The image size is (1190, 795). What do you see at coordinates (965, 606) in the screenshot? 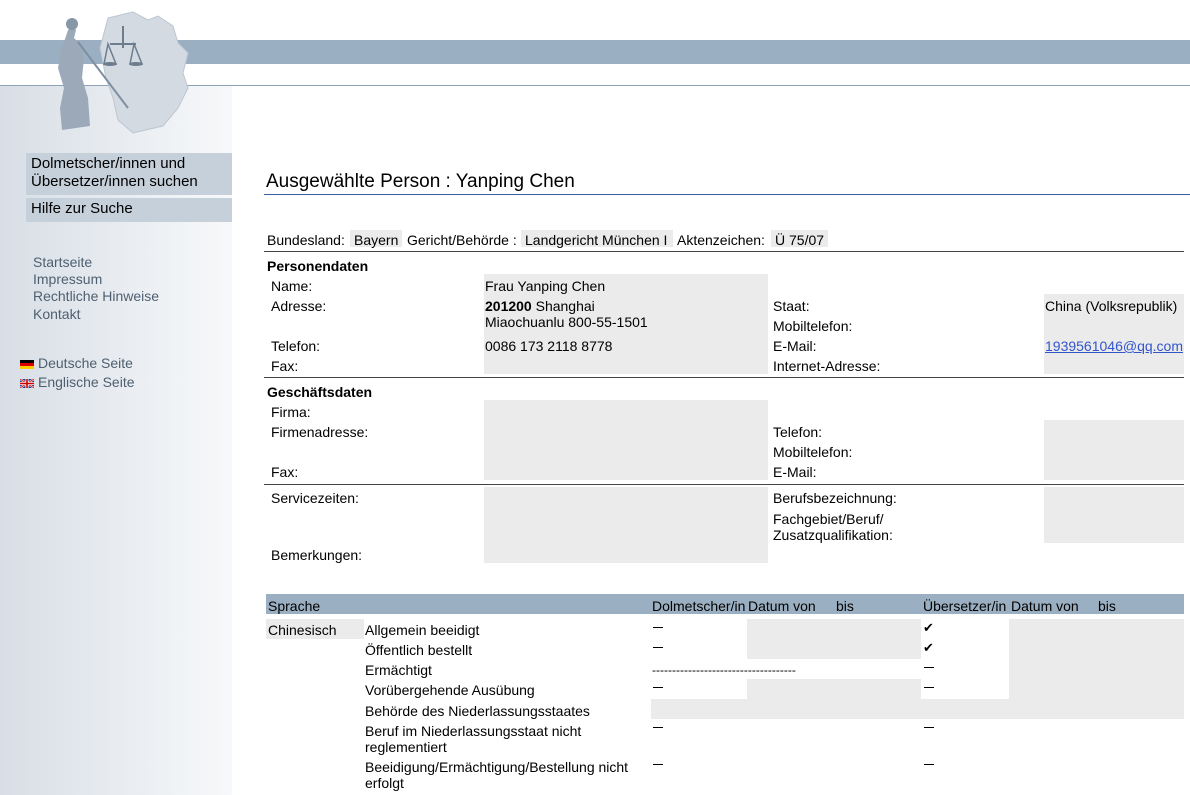
I see `col-uebersetzer: Übersetzer/in` at bounding box center [965, 606].